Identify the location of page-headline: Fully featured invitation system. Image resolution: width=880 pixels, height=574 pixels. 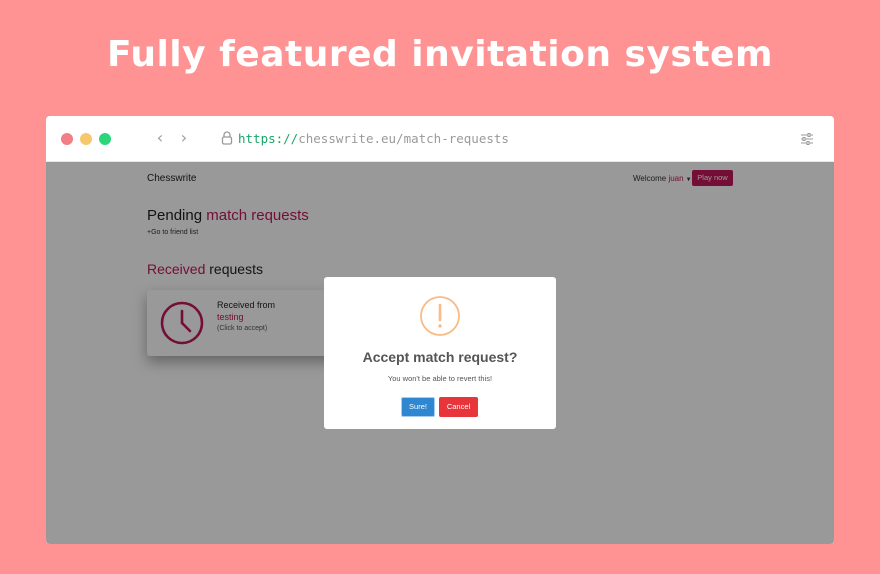
(440, 54).